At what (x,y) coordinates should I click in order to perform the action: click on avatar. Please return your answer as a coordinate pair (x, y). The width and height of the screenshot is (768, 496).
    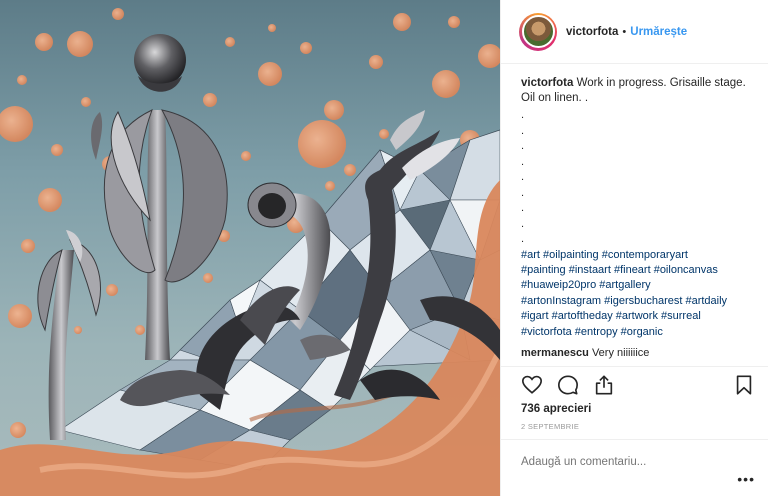
    Looking at the image, I should click on (538, 31).